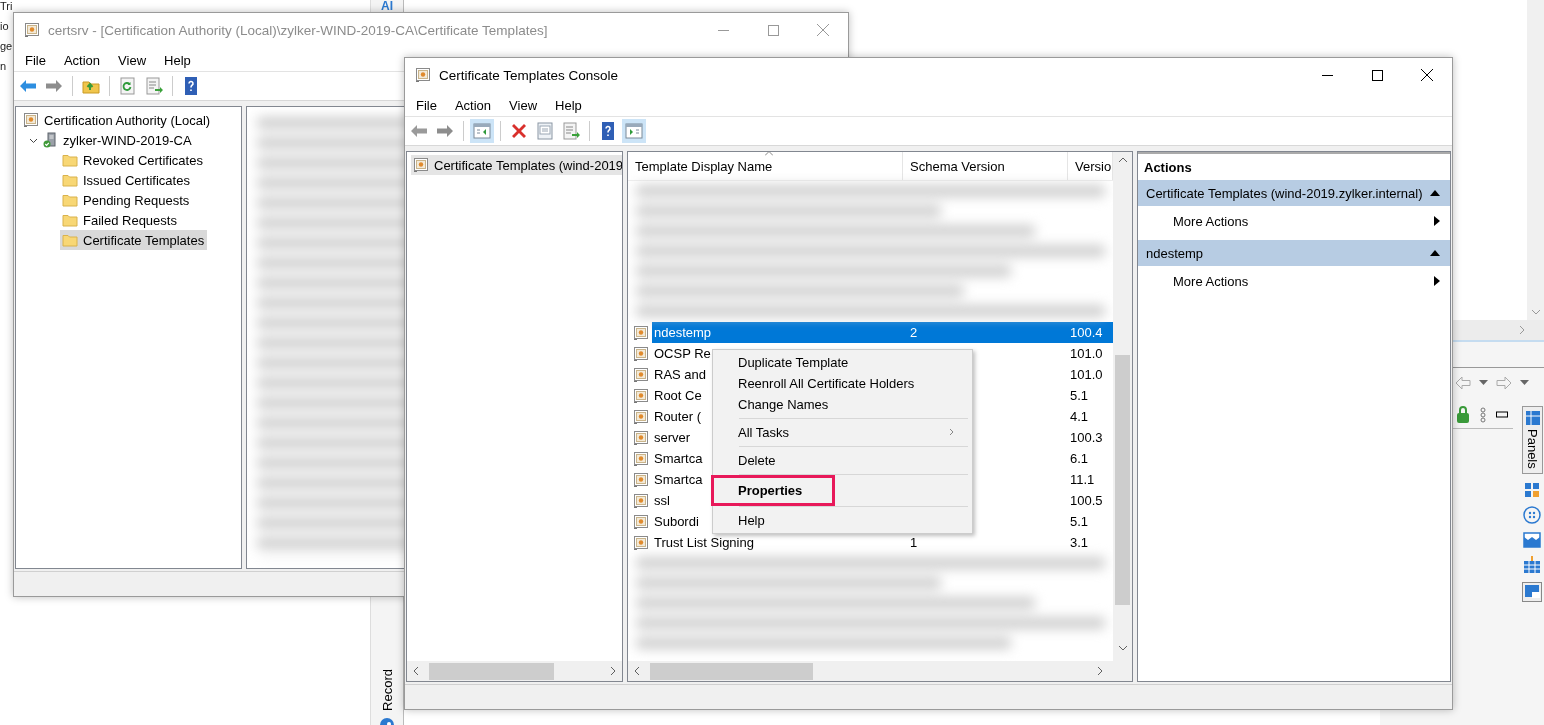 The width and height of the screenshot is (1544, 725). I want to click on side-tab: Record, so click(387, 690).